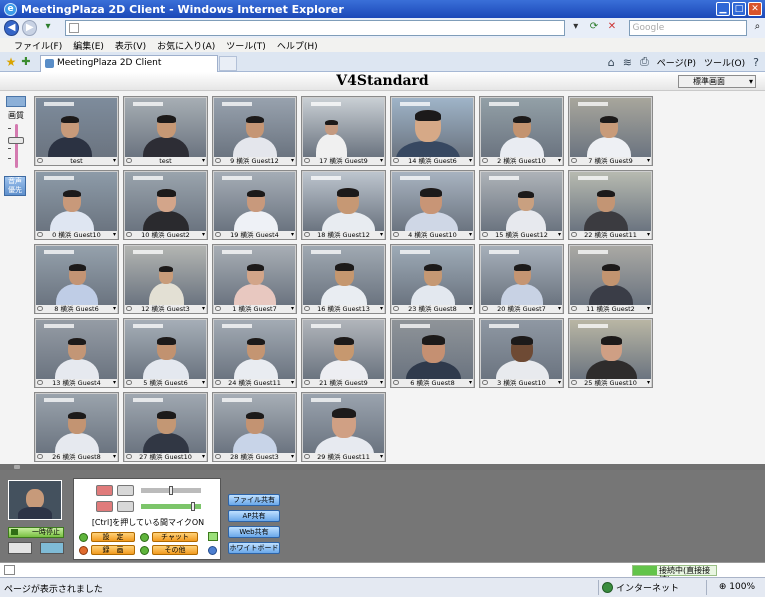 This screenshot has width=765, height=597. I want to click on stop-icon: ✕, so click(611, 28).